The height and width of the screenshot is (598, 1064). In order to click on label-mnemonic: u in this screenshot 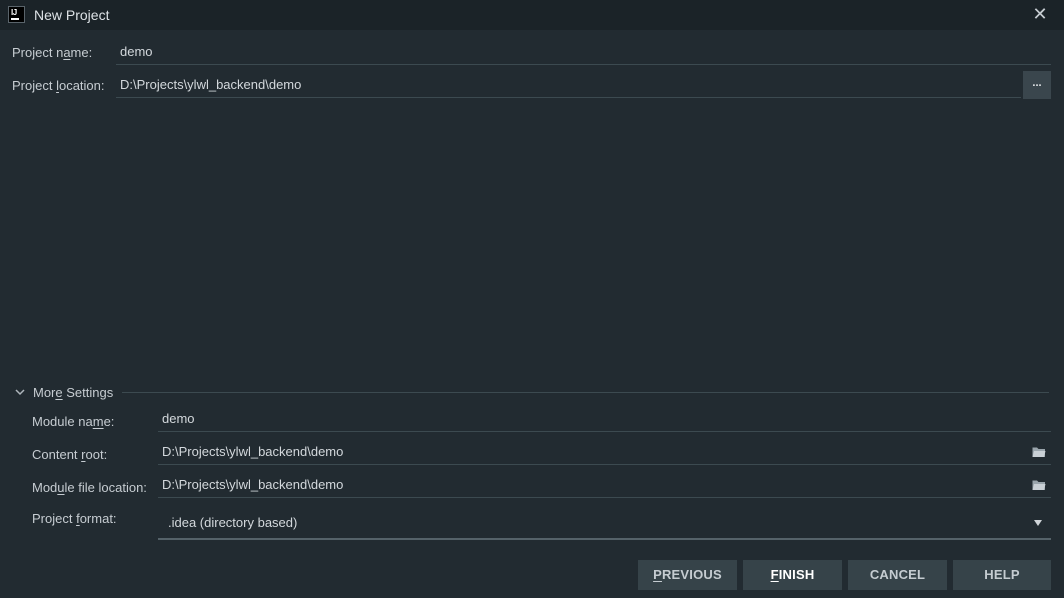, I will do `click(61, 487)`.